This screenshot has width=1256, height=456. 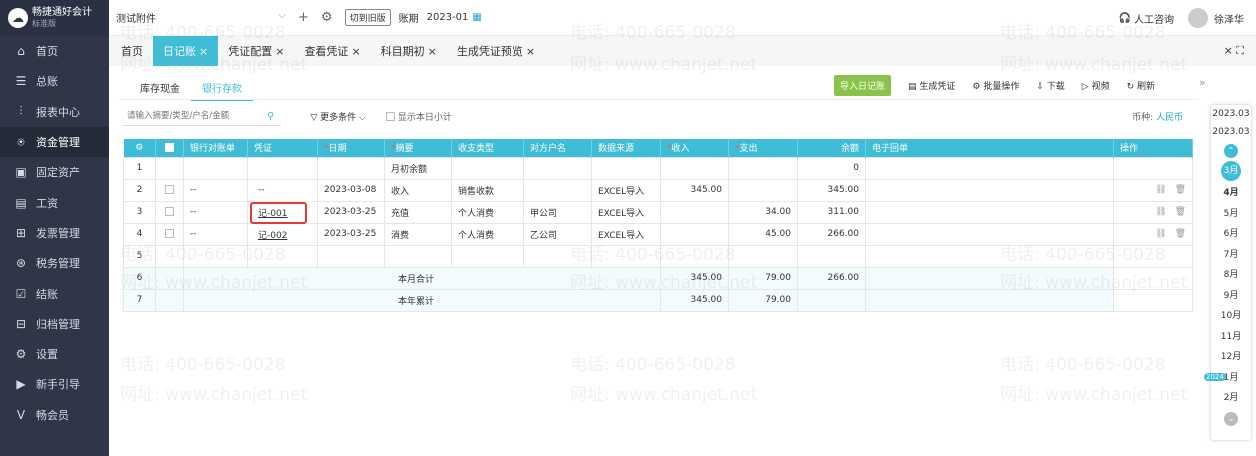 What do you see at coordinates (139, 148) in the screenshot?
I see `settings-column-icon: ⚙` at bounding box center [139, 148].